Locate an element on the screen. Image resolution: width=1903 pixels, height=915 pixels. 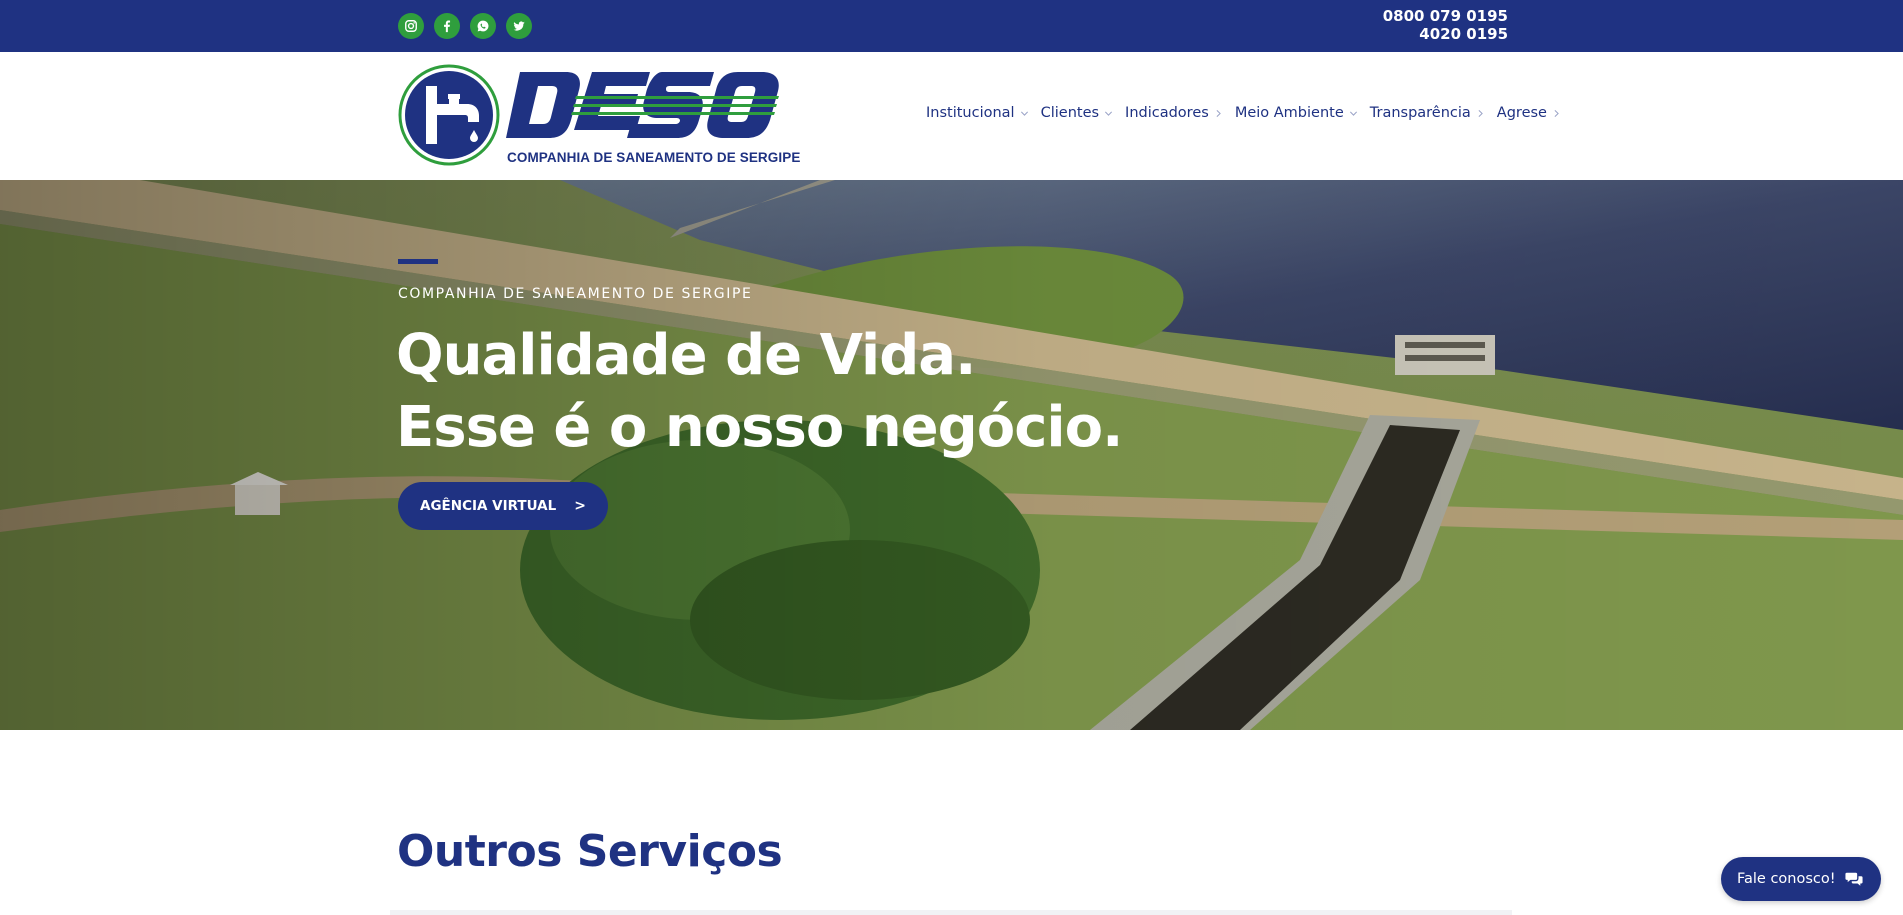
whatsapp-link is located at coordinates (483, 26).